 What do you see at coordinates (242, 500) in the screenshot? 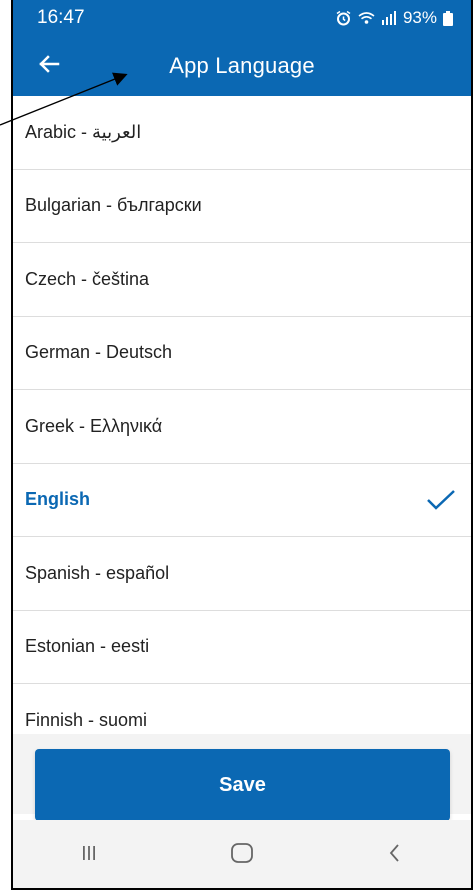
I see `language-item-english: English` at bounding box center [242, 500].